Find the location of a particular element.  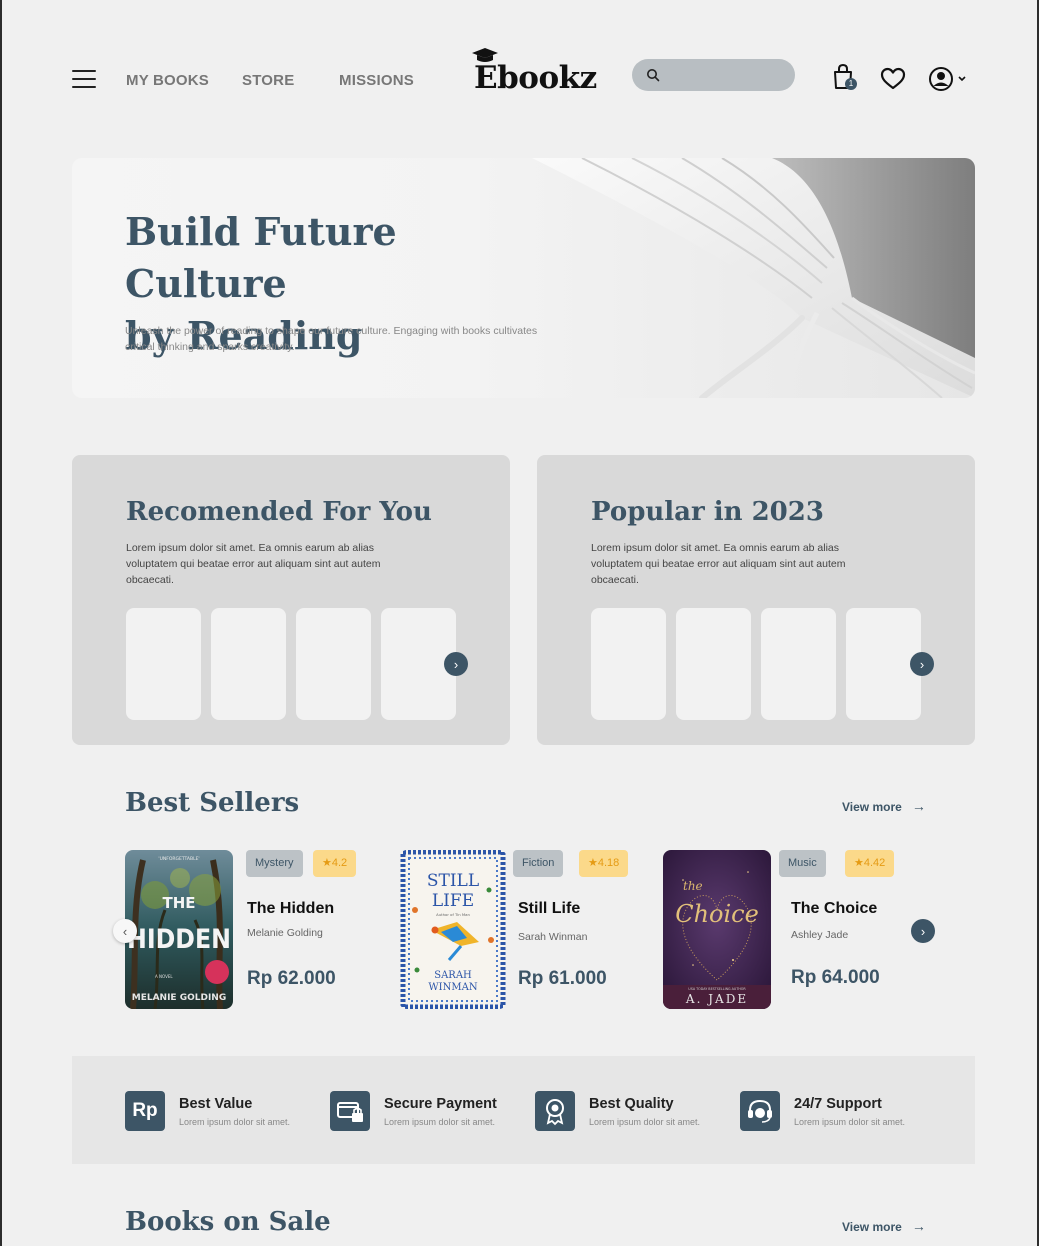

search-bar is located at coordinates (713, 75).